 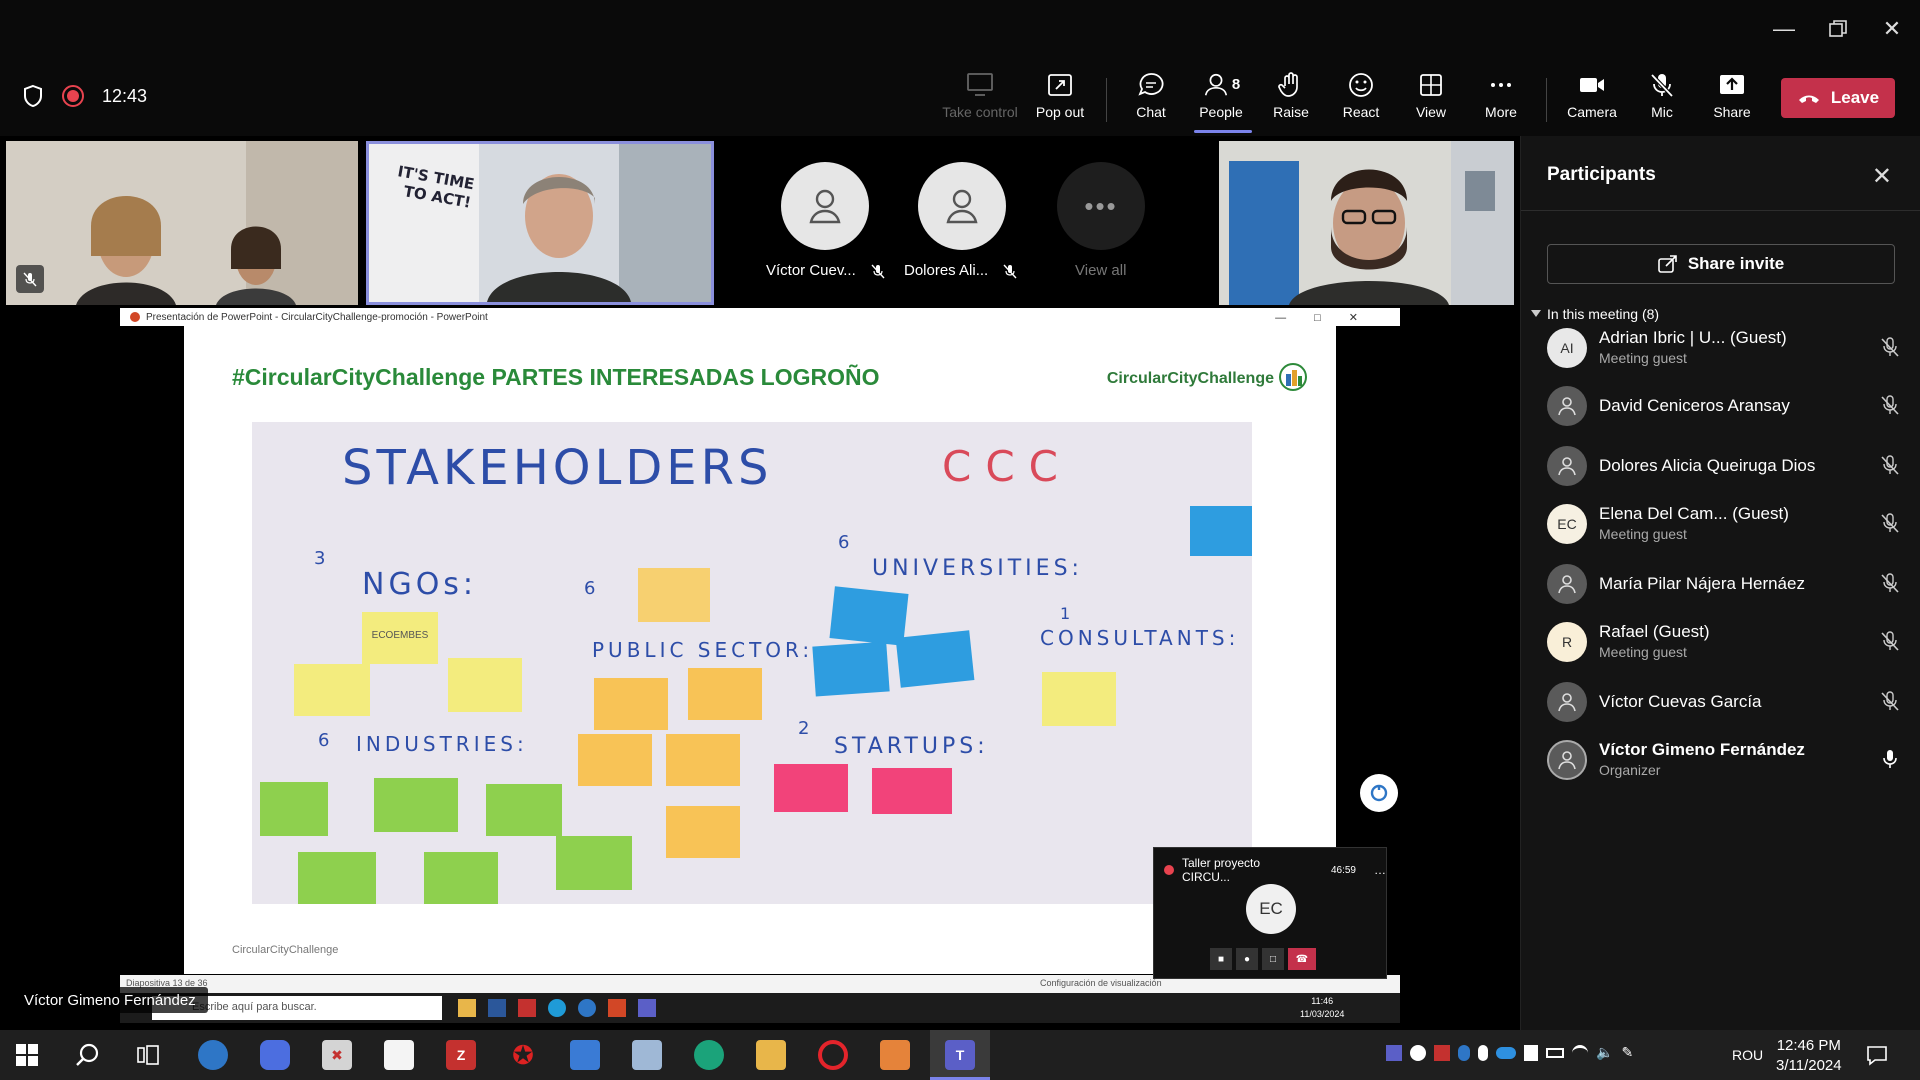 What do you see at coordinates (182, 223) in the screenshot?
I see `video-tile-participants-room` at bounding box center [182, 223].